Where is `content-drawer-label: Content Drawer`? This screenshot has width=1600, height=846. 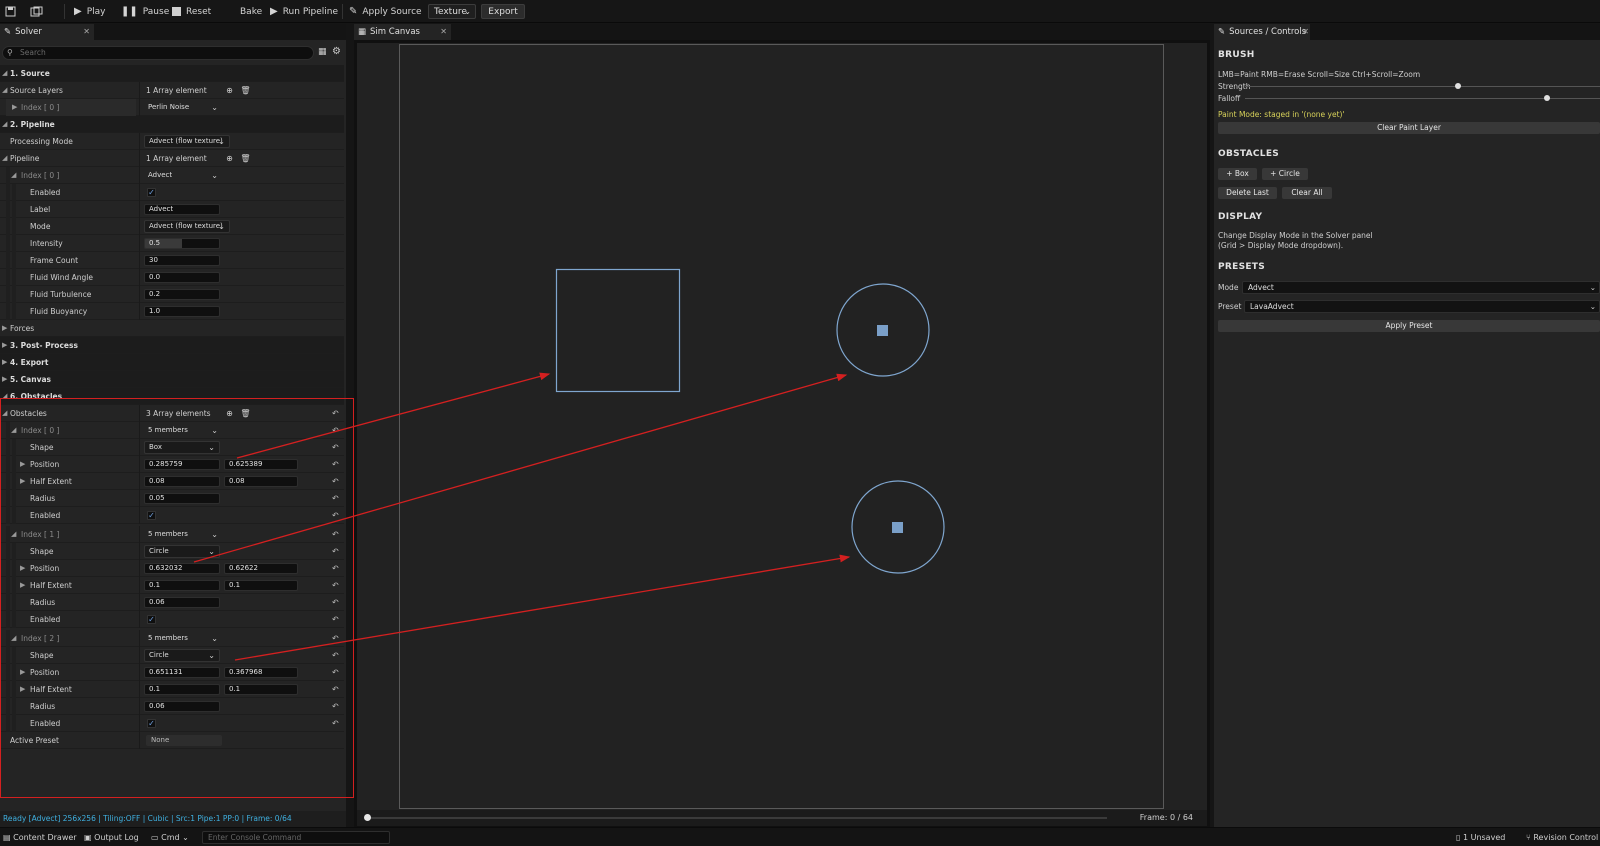 content-drawer-label: Content Drawer is located at coordinates (45, 837).